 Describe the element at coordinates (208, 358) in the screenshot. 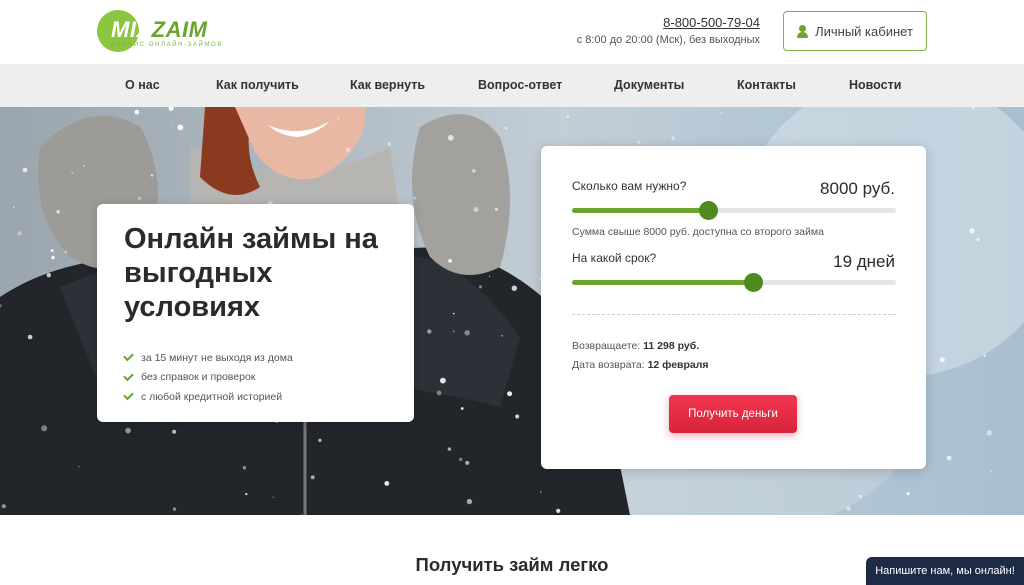

I see `feature-item: за 15 минут не выходя из дома` at that location.